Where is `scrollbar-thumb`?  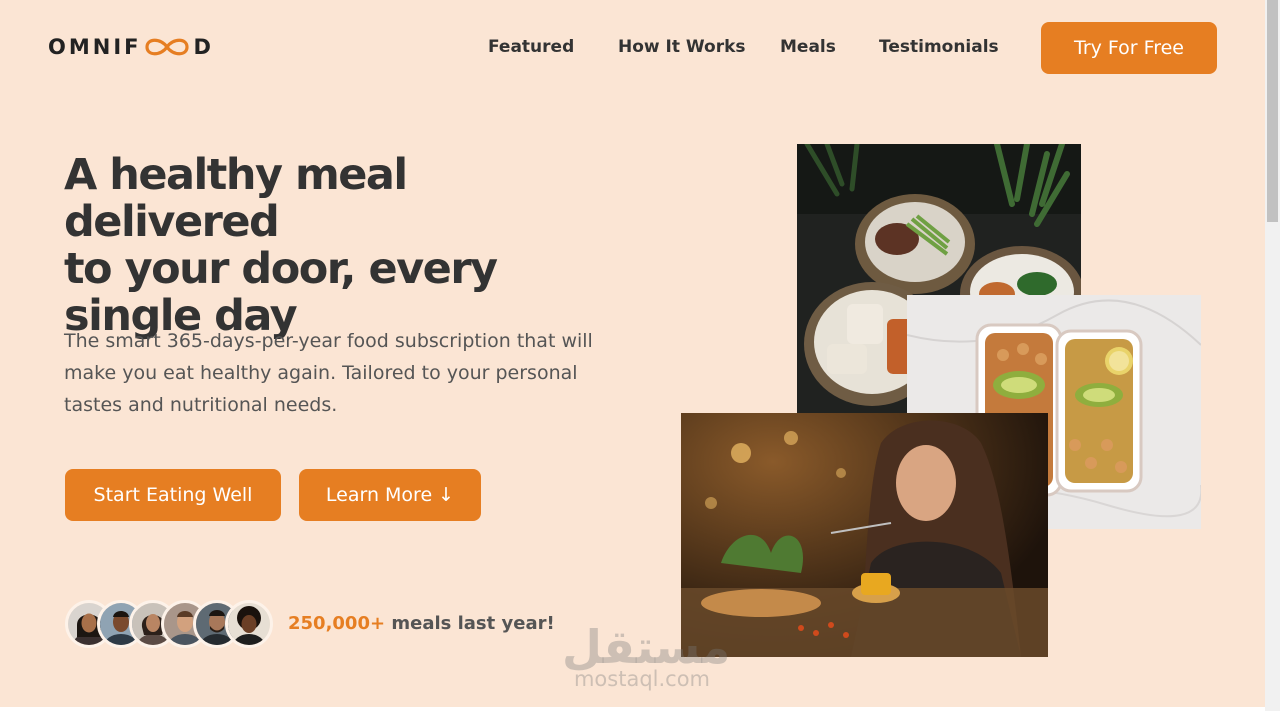
scrollbar-thumb is located at coordinates (1272, 111).